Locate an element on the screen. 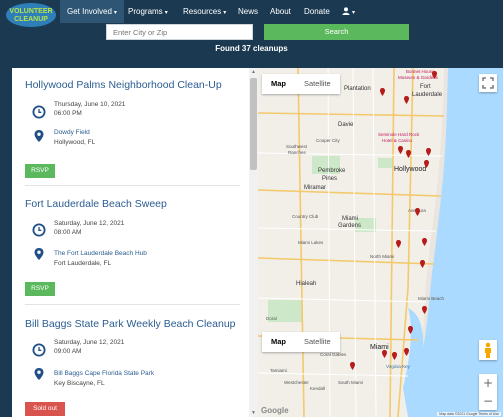 The image size is (503, 417). scroll-down-arrow-icon: ▼ is located at coordinates (253, 413).